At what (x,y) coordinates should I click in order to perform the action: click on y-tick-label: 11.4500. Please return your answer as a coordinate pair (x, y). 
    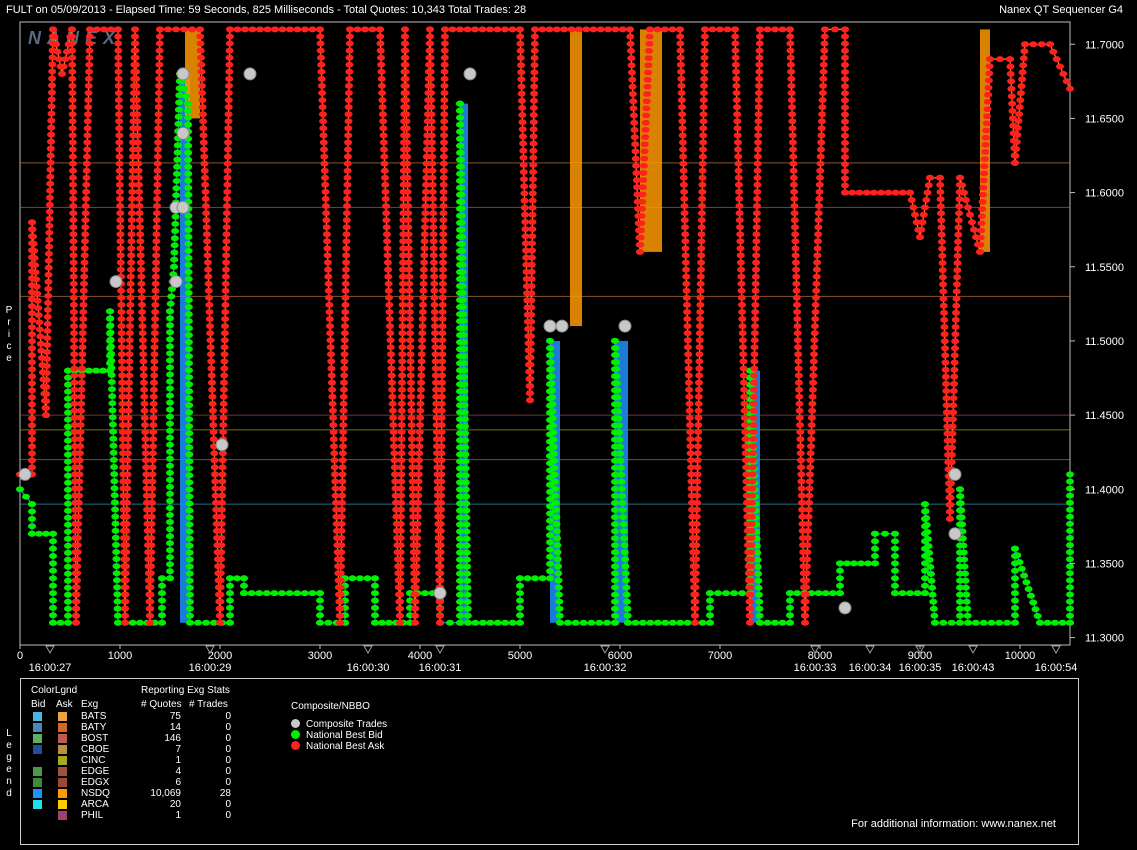
    Looking at the image, I should click on (1104, 416).